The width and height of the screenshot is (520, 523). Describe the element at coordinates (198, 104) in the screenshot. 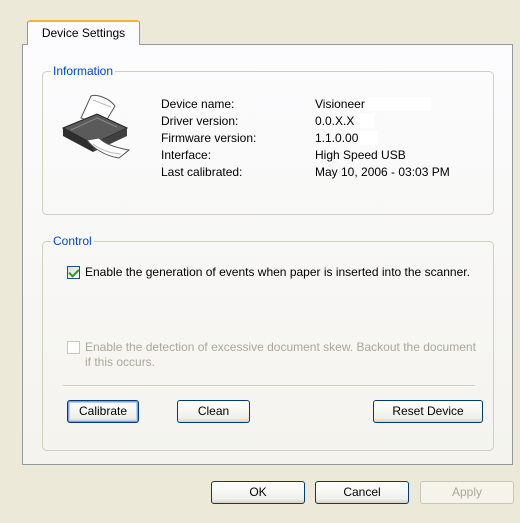

I see `device-name-label: Device name:` at that location.